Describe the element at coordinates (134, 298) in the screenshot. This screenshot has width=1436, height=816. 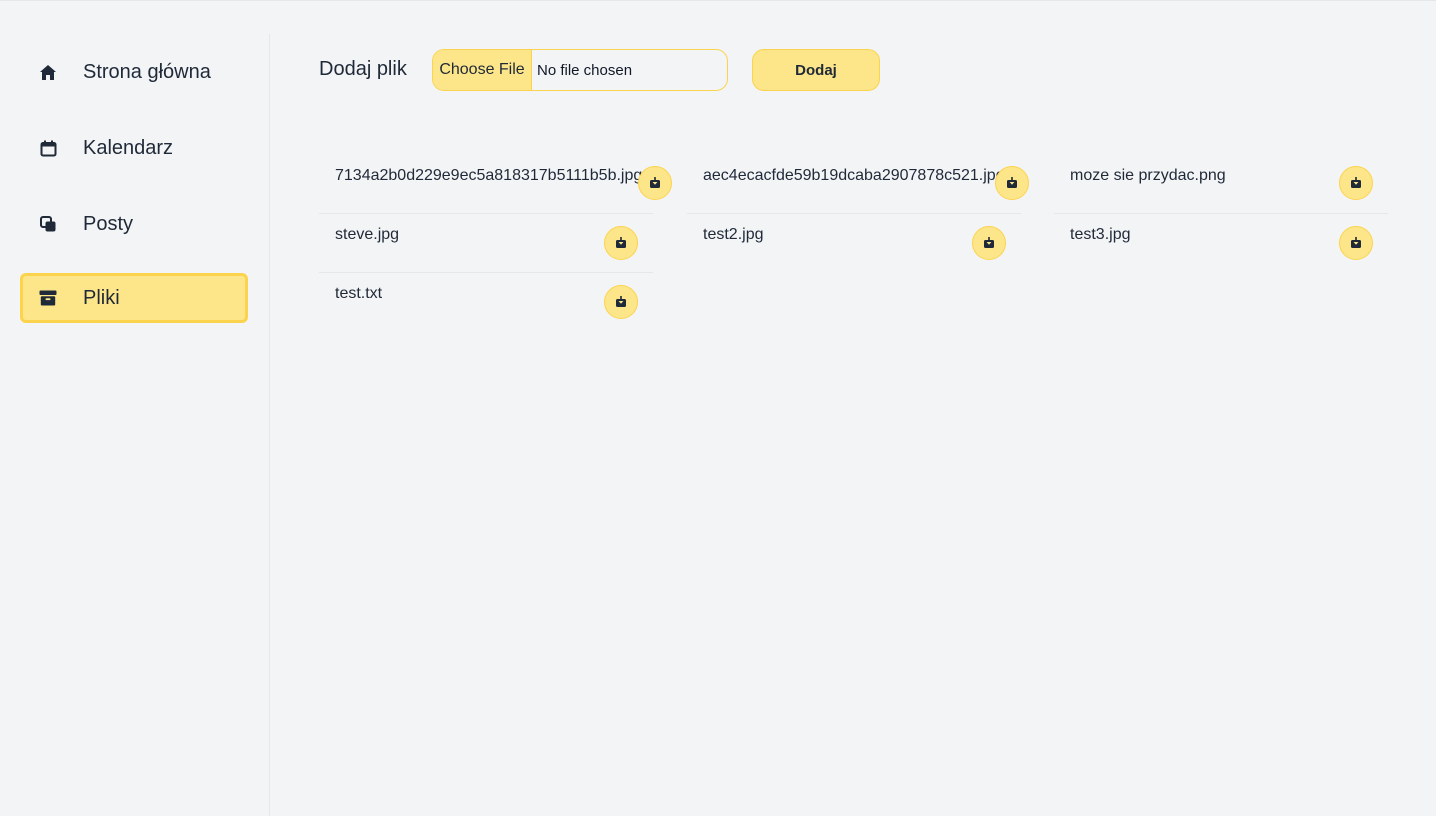
I see `sidebar-item-files: Pliki` at that location.